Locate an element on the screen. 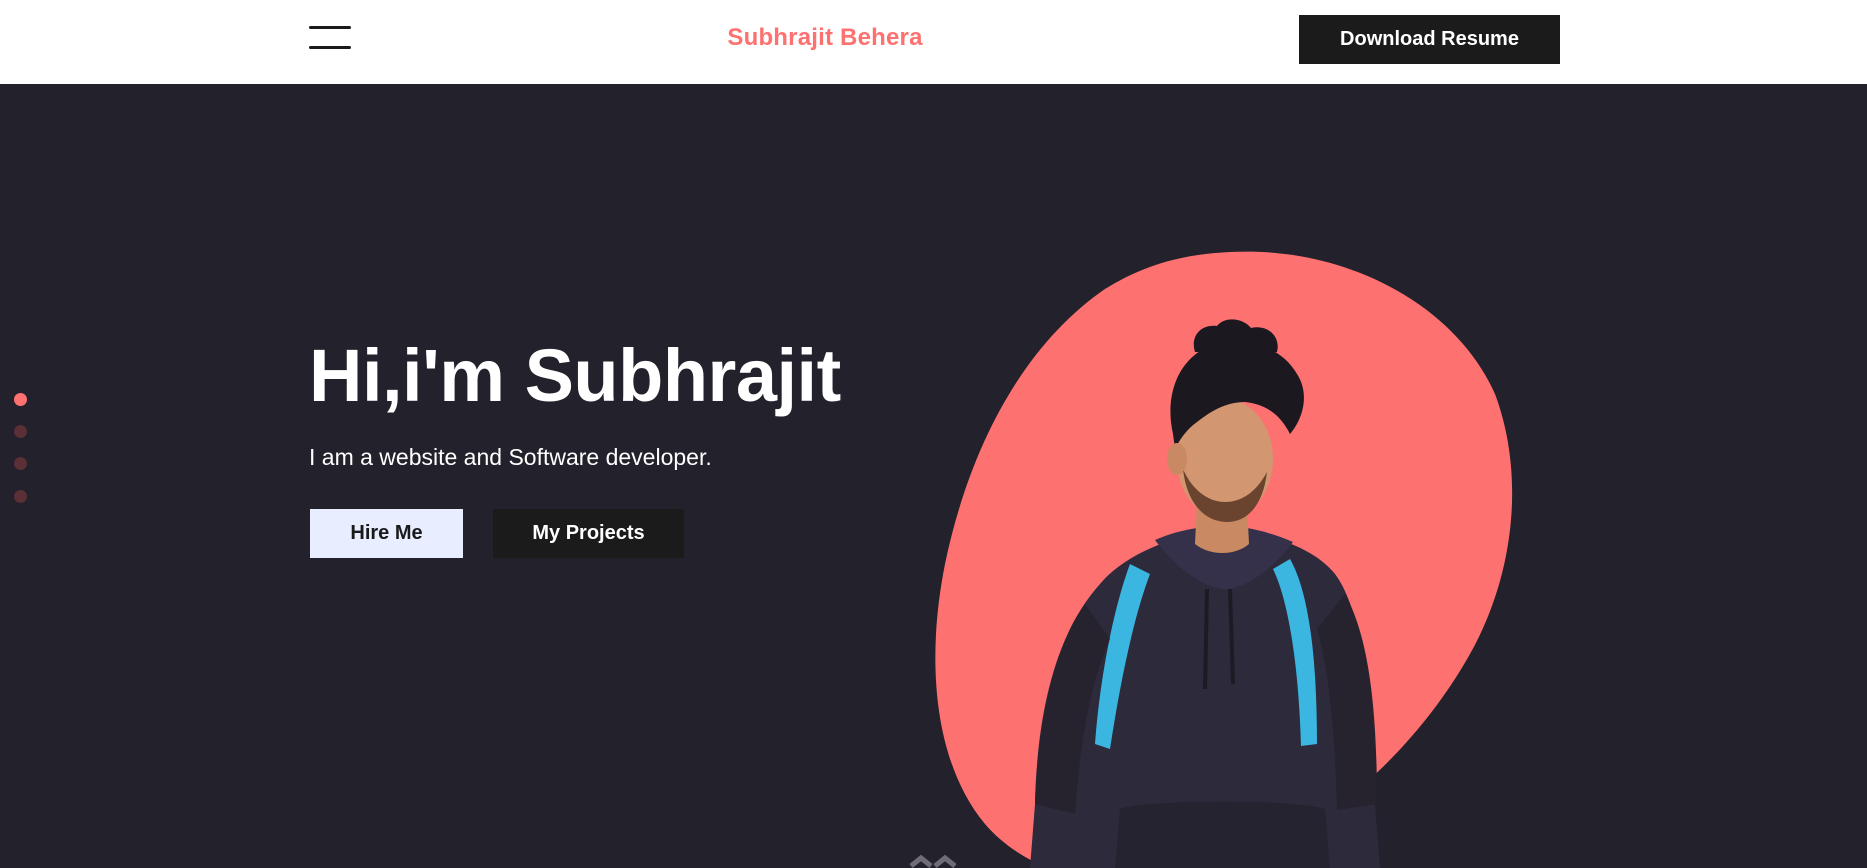  download-resume-button: Download Resume is located at coordinates (1429, 39).